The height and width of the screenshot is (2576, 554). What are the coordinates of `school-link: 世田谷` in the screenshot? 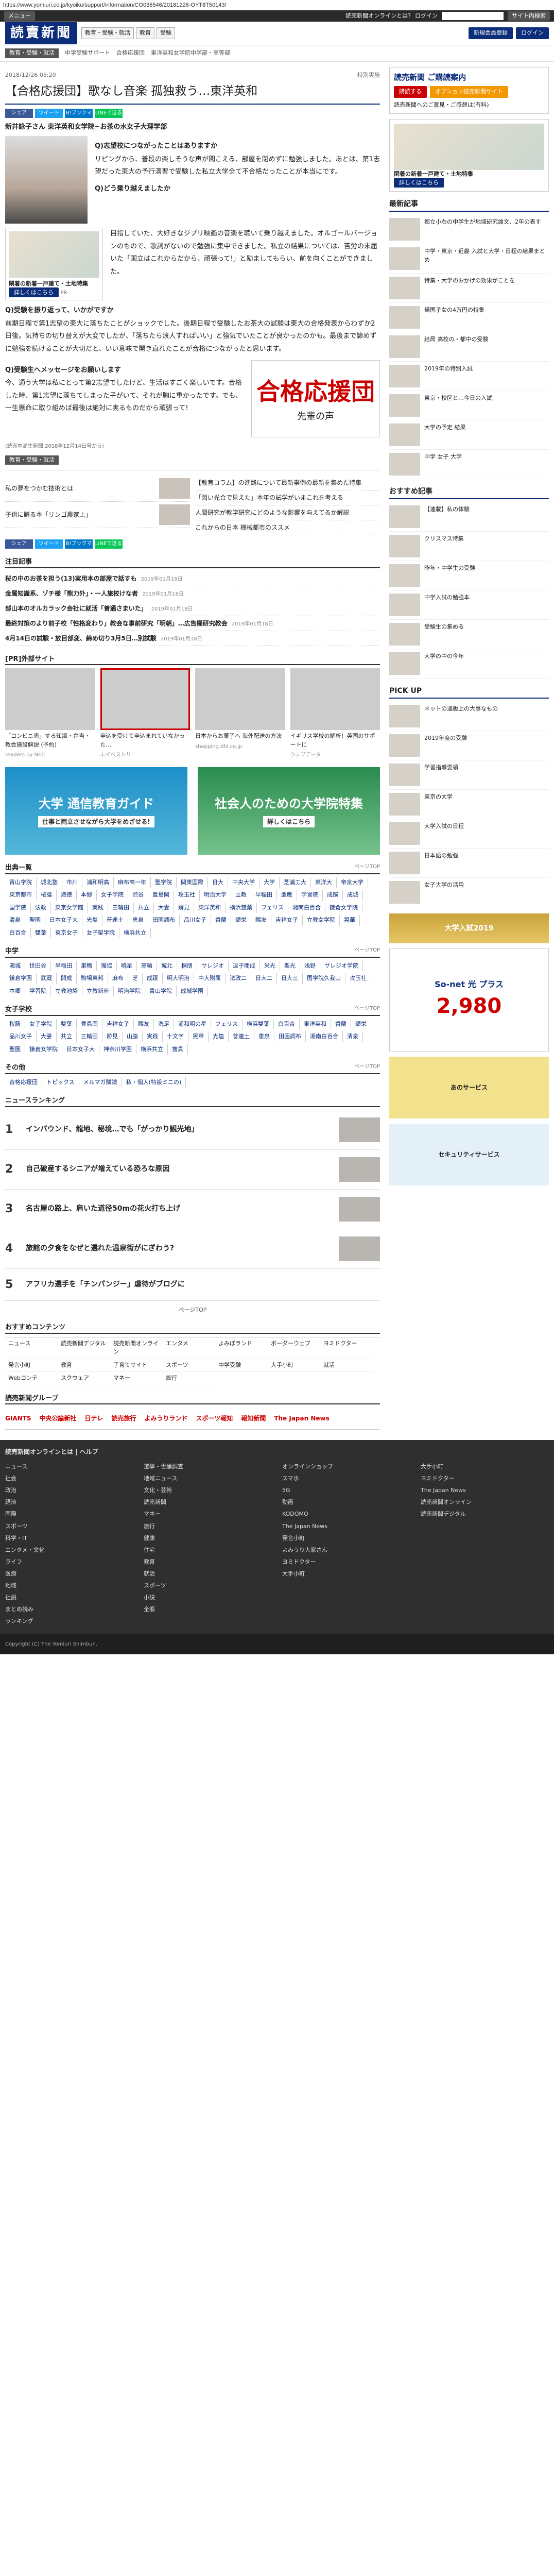 It's located at (38, 966).